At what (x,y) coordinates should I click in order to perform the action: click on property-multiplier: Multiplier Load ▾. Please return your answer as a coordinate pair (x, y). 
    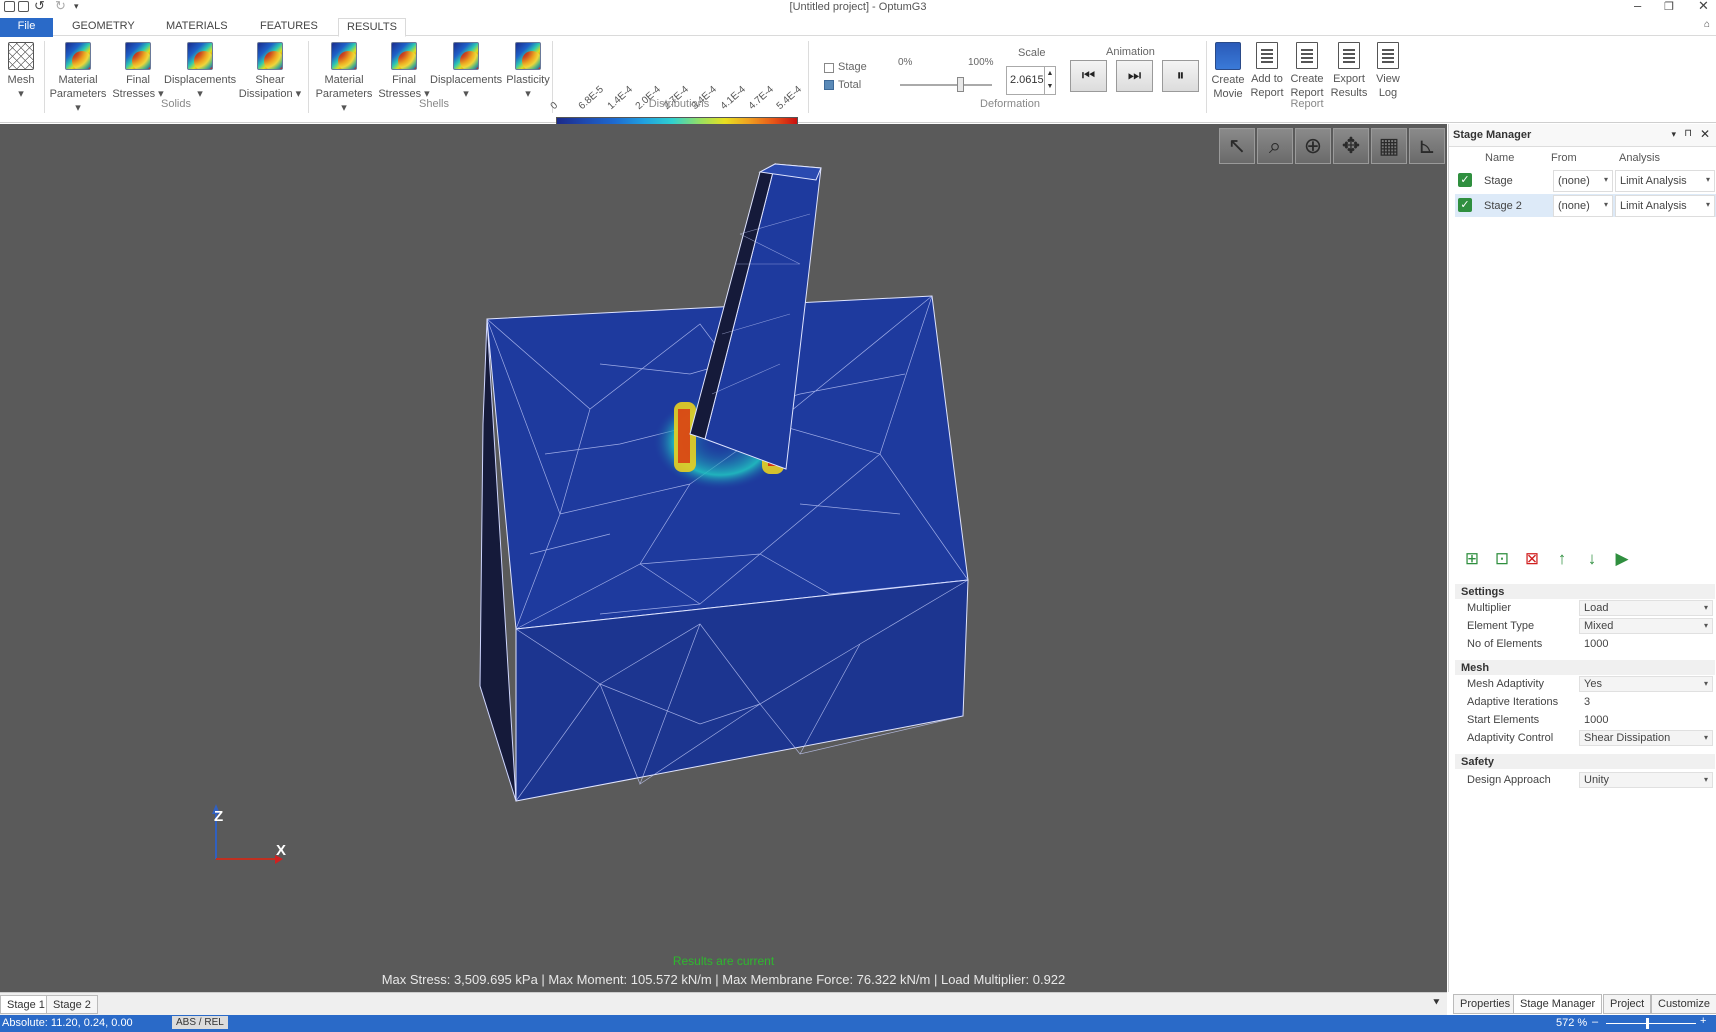
    Looking at the image, I should click on (1585, 608).